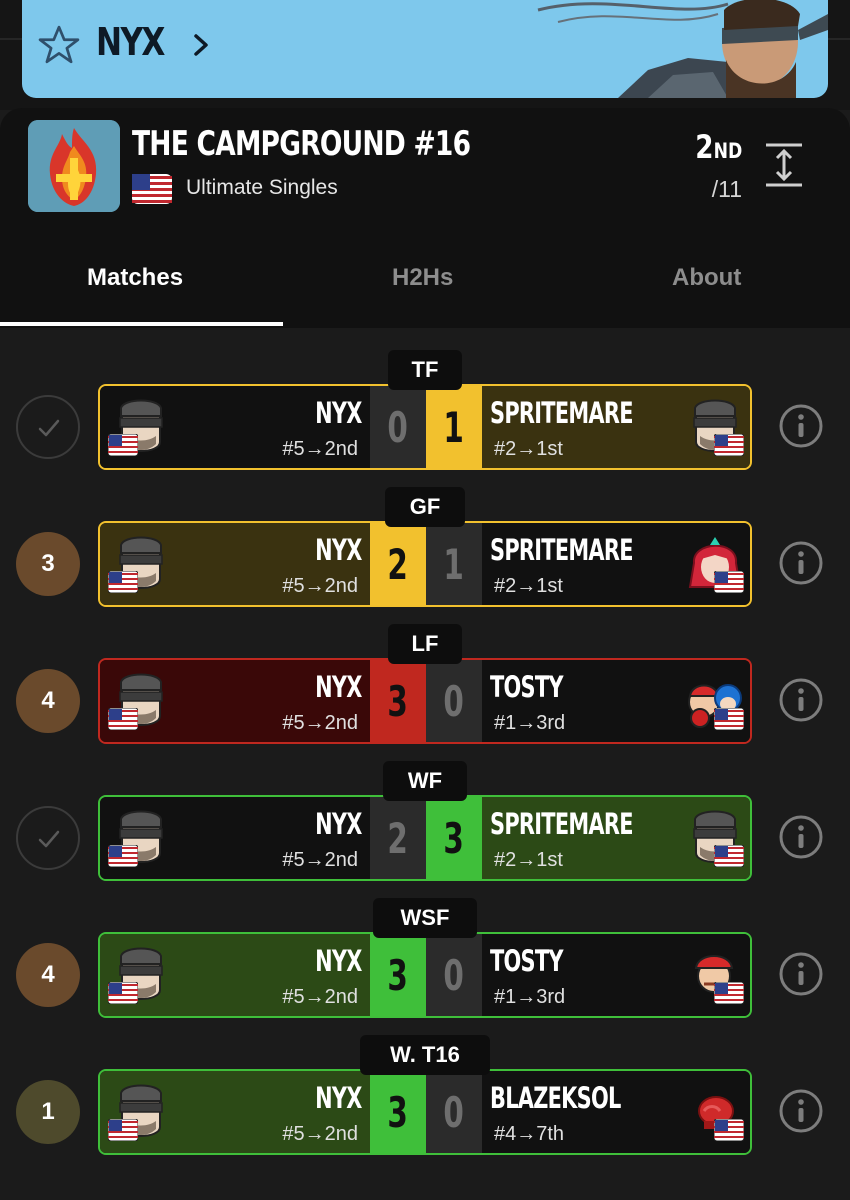 The width and height of the screenshot is (850, 1200). Describe the element at coordinates (59, 45) in the screenshot. I see `star-icon` at that location.